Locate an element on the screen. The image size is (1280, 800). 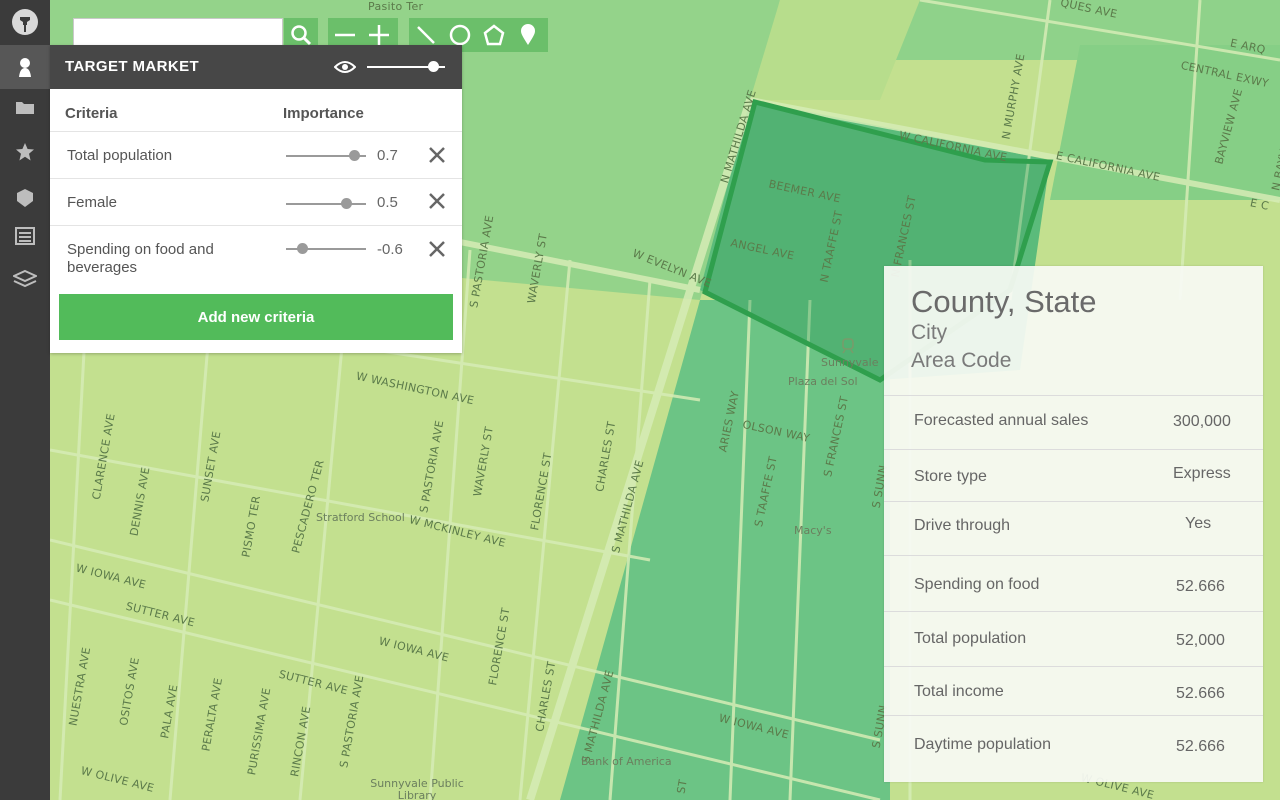
star-icon is located at coordinates (25, 152).